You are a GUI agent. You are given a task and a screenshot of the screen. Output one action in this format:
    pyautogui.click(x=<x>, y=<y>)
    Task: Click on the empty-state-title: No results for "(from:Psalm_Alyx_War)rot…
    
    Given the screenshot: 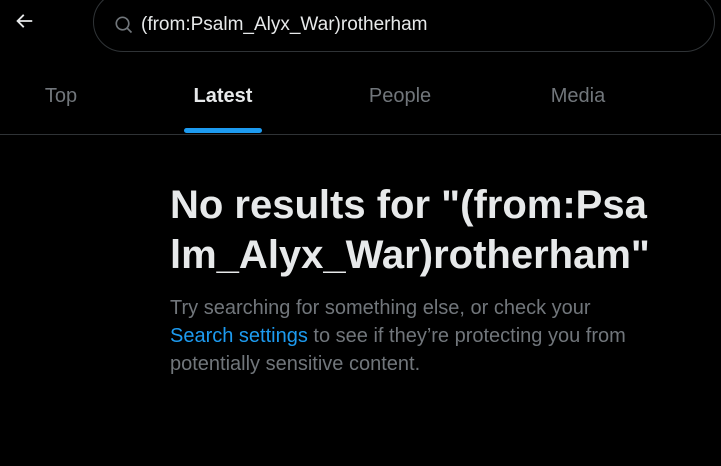 What is the action you would take?
    pyautogui.click(x=410, y=230)
    